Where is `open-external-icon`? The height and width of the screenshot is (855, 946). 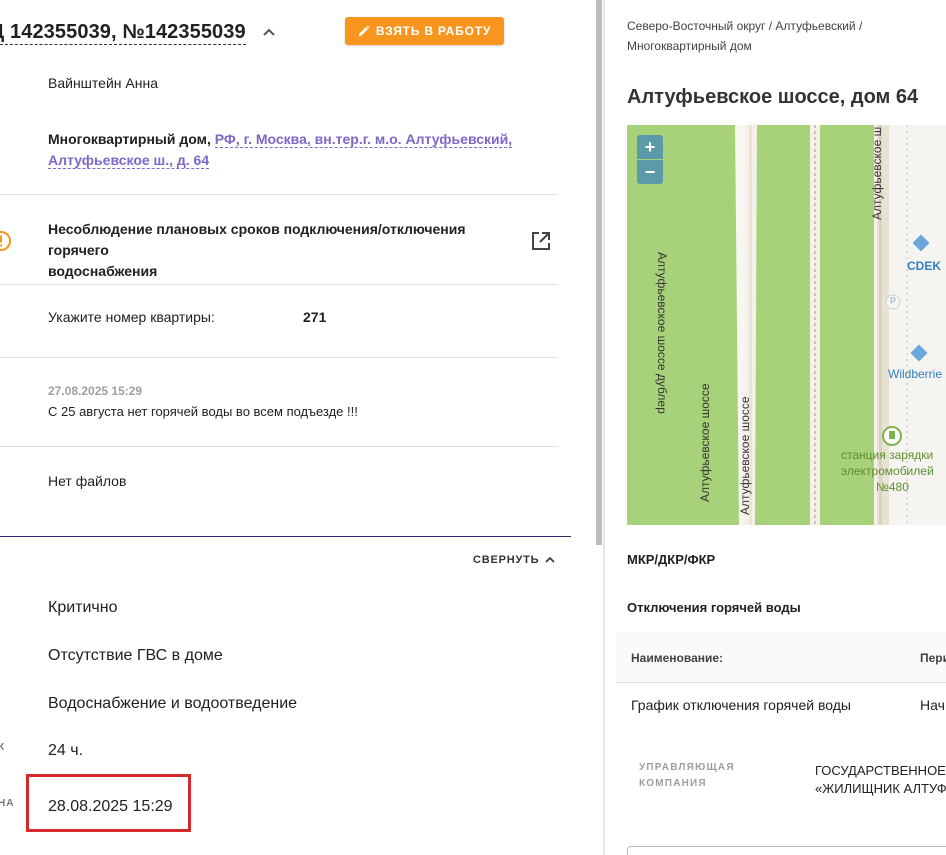
open-external-icon is located at coordinates (541, 241).